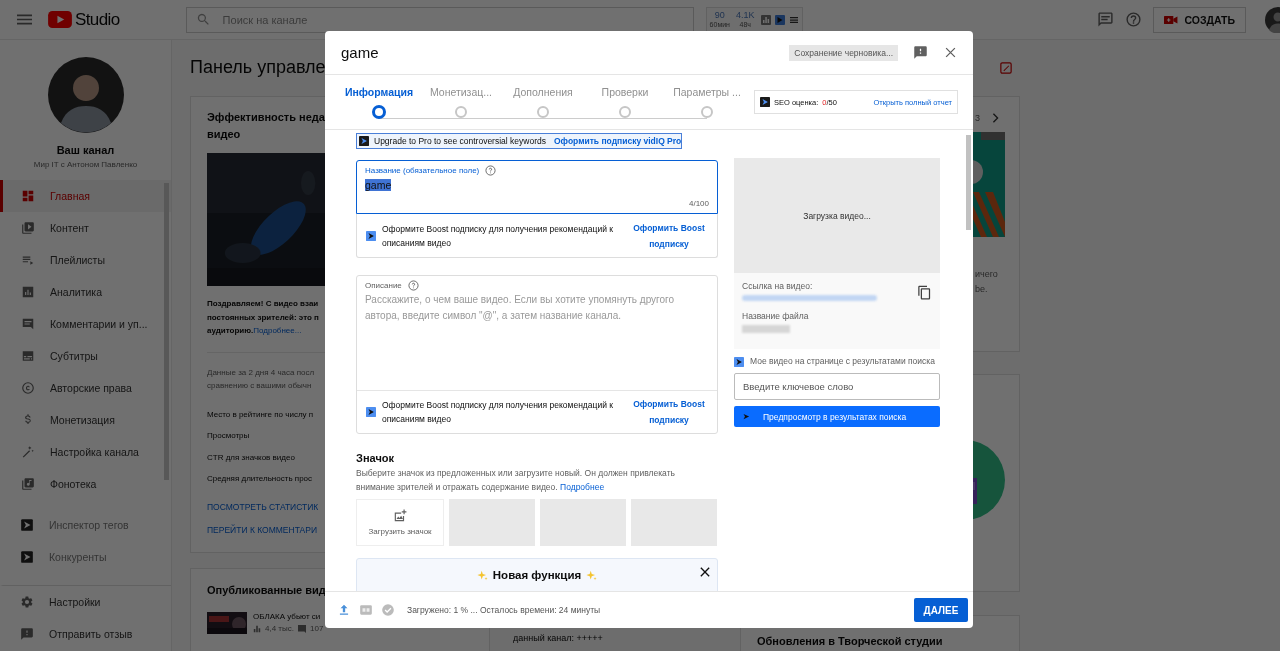 The height and width of the screenshot is (651, 1280). What do you see at coordinates (97, 19) in the screenshot?
I see `logo-text: Studio` at bounding box center [97, 19].